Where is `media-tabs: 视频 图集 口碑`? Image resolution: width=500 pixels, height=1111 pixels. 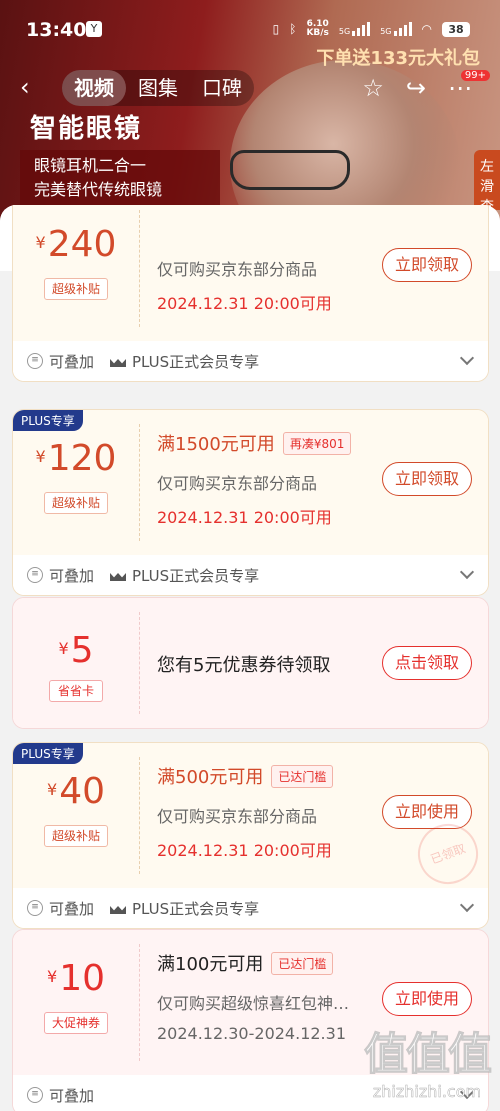
media-tabs: 视频 图集 口碑 is located at coordinates (158, 88).